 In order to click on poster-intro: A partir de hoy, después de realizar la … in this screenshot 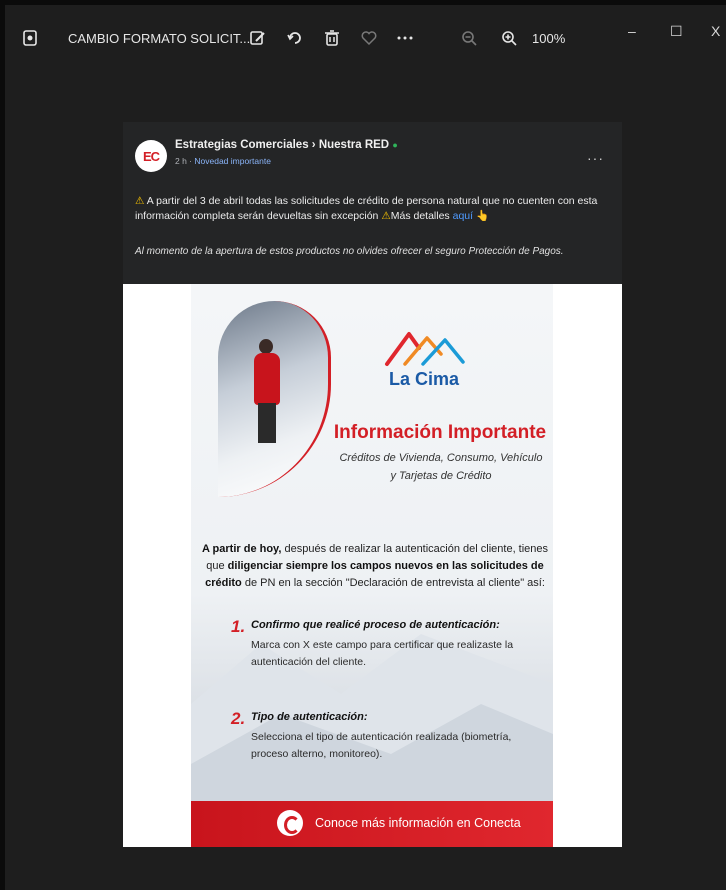, I will do `click(375, 566)`.